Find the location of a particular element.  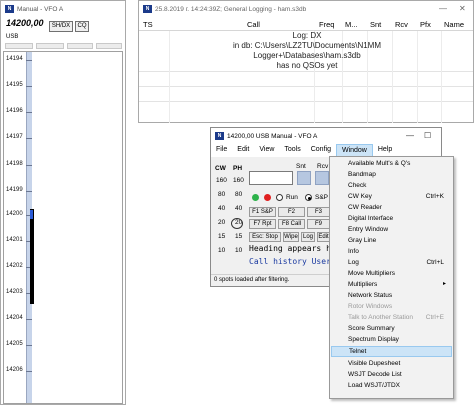

vfo-cursor is located at coordinates (31, 214).